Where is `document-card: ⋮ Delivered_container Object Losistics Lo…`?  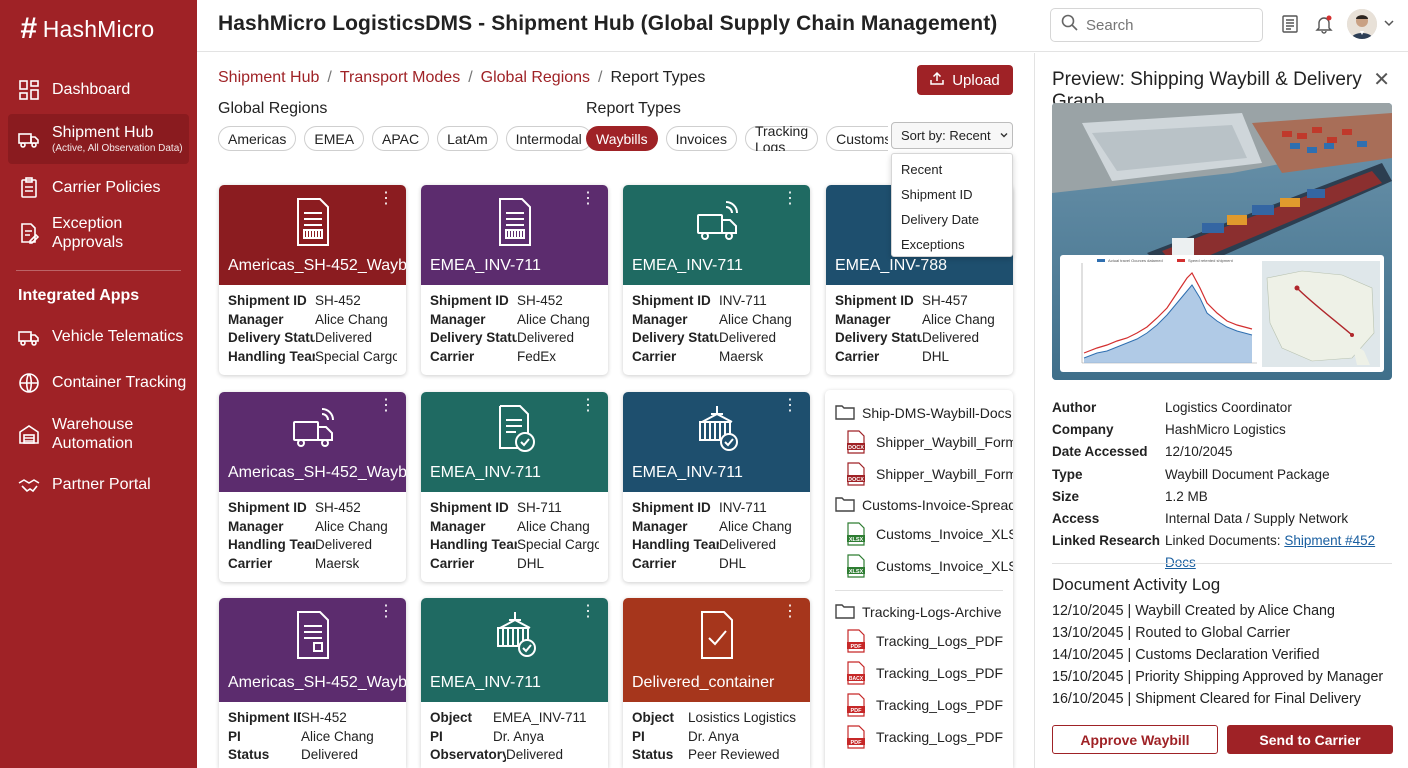 document-card: ⋮ Delivered_container Object Losistics Lo… is located at coordinates (716, 683).